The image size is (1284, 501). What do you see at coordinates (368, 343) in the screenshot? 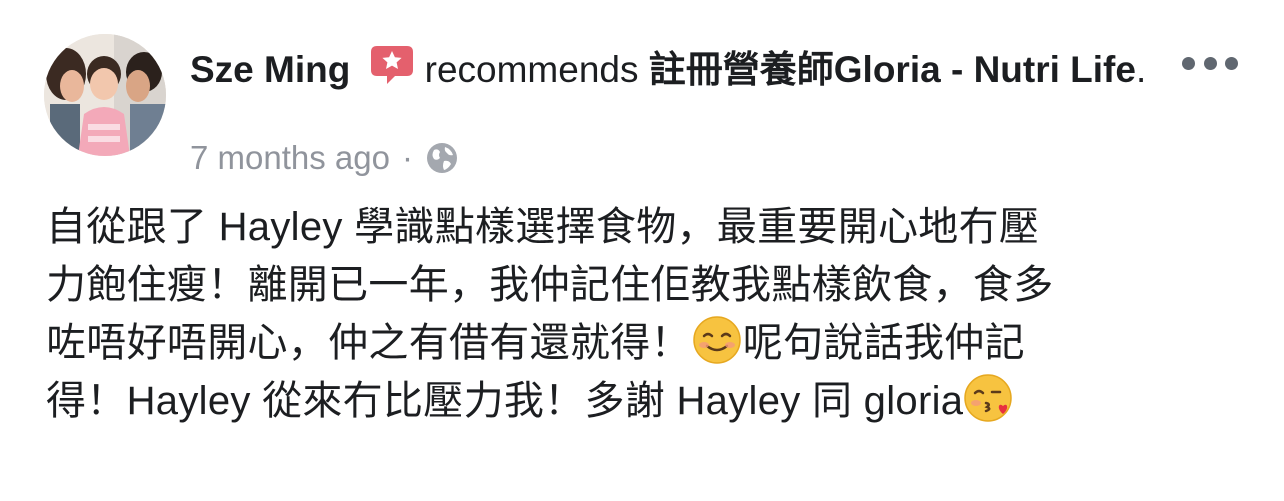
I see `post-body-segment: 咗唔好唔開心，仲之有借有還就得！` at bounding box center [368, 343].